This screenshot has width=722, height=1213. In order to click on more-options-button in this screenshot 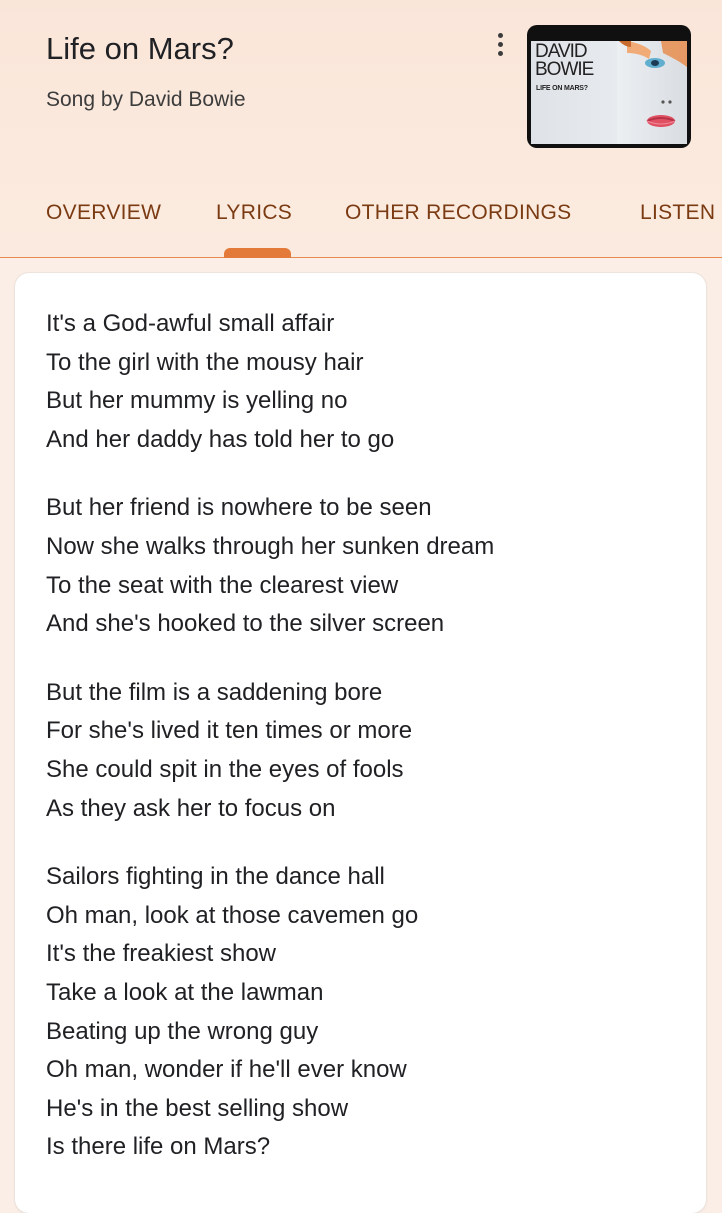, I will do `click(500, 44)`.